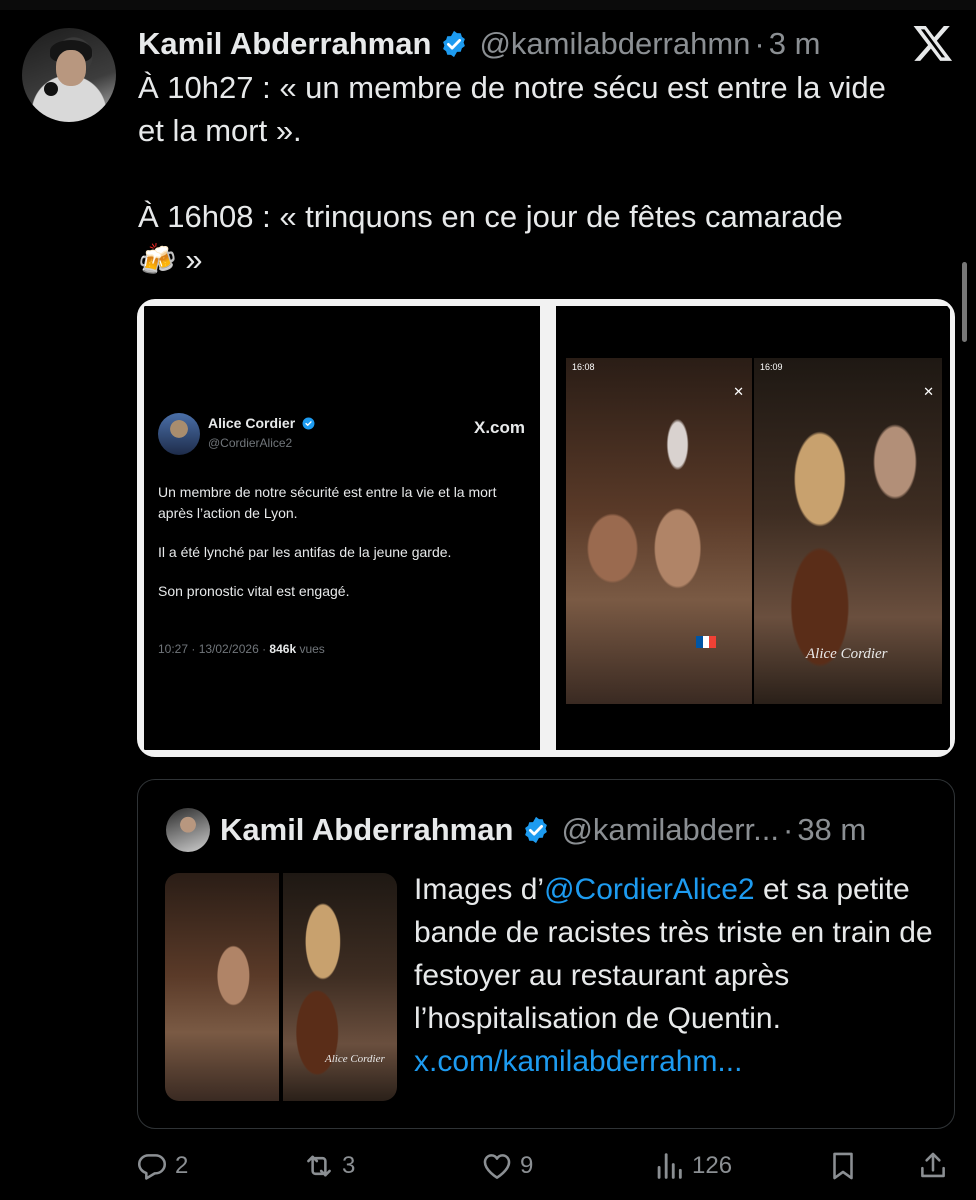 This screenshot has height=1200, width=976. I want to click on photo-image: 16:08 ✕ 16:09 ✕ Alice Cordier, so click(753, 528).